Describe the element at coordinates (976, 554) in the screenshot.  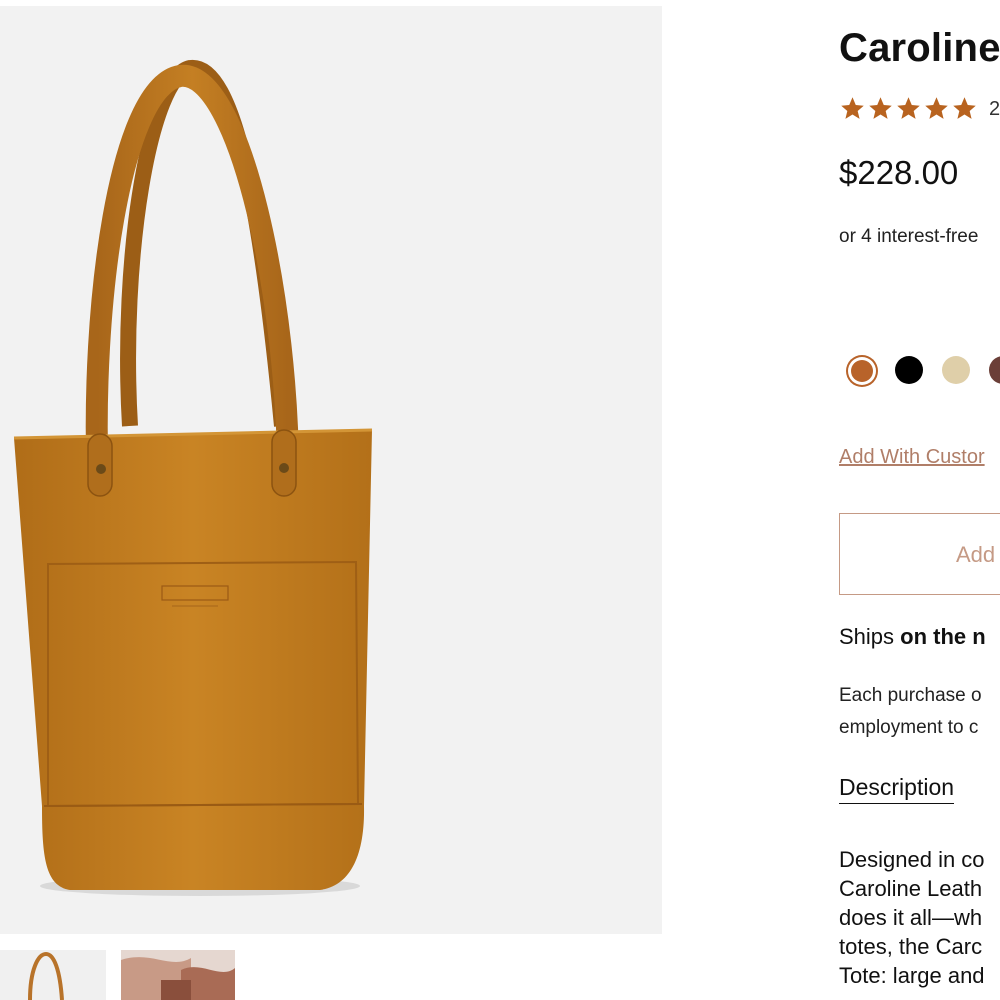
I see `add-to-cart-label: Add` at that location.